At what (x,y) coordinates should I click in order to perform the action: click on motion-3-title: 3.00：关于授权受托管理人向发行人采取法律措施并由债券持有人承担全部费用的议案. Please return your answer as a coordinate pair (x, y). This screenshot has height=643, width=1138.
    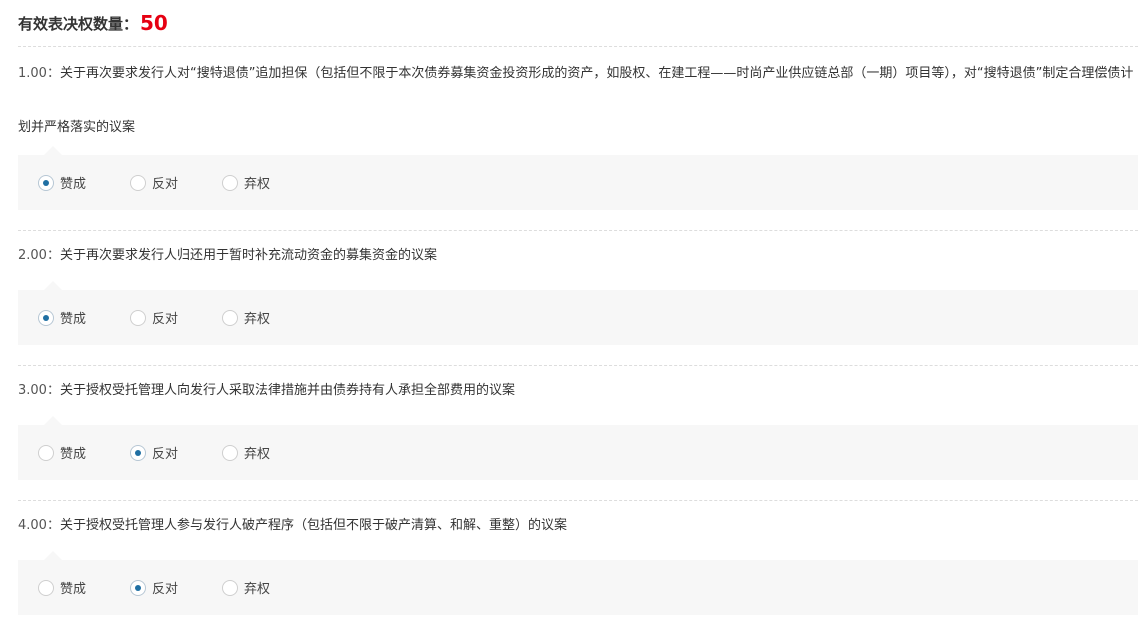
    Looking at the image, I should click on (578, 391).